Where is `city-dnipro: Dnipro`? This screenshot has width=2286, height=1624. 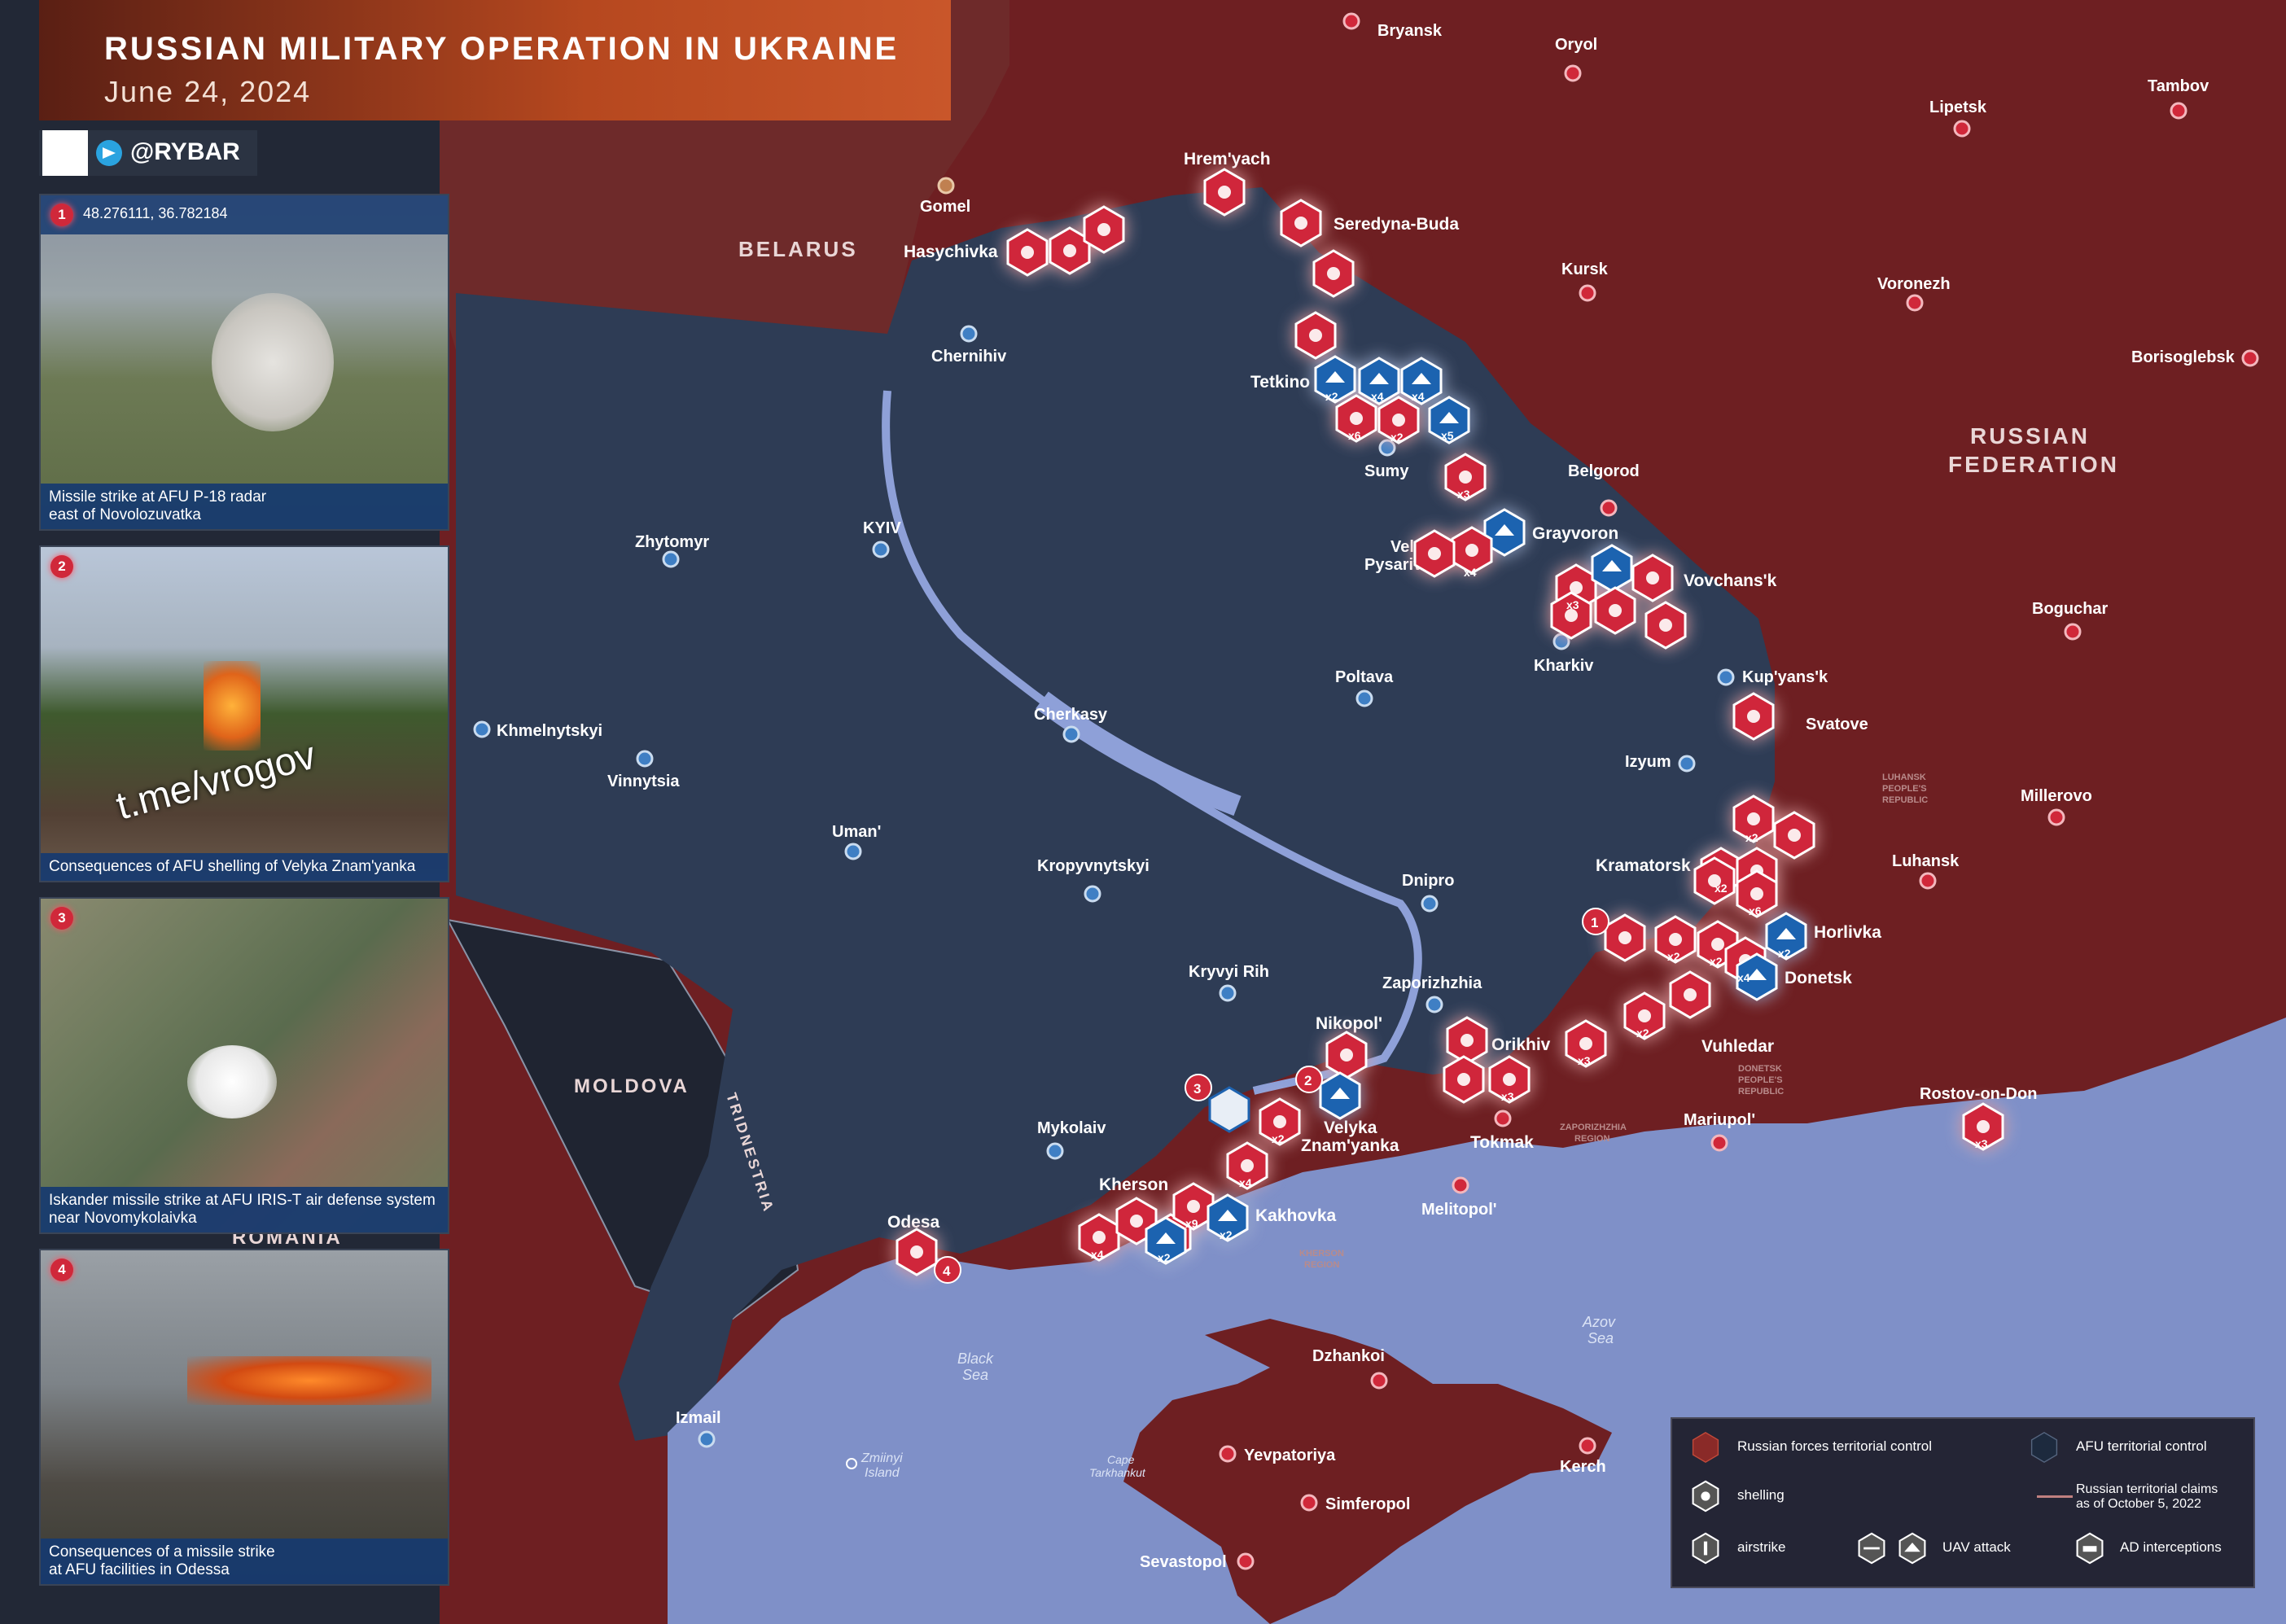 city-dnipro: Dnipro is located at coordinates (1428, 881).